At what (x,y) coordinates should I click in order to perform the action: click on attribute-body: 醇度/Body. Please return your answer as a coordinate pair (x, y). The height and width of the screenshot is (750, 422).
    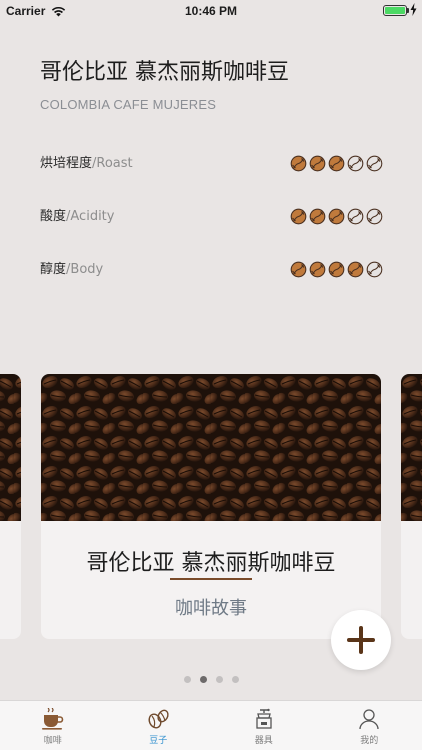
    Looking at the image, I should click on (212, 270).